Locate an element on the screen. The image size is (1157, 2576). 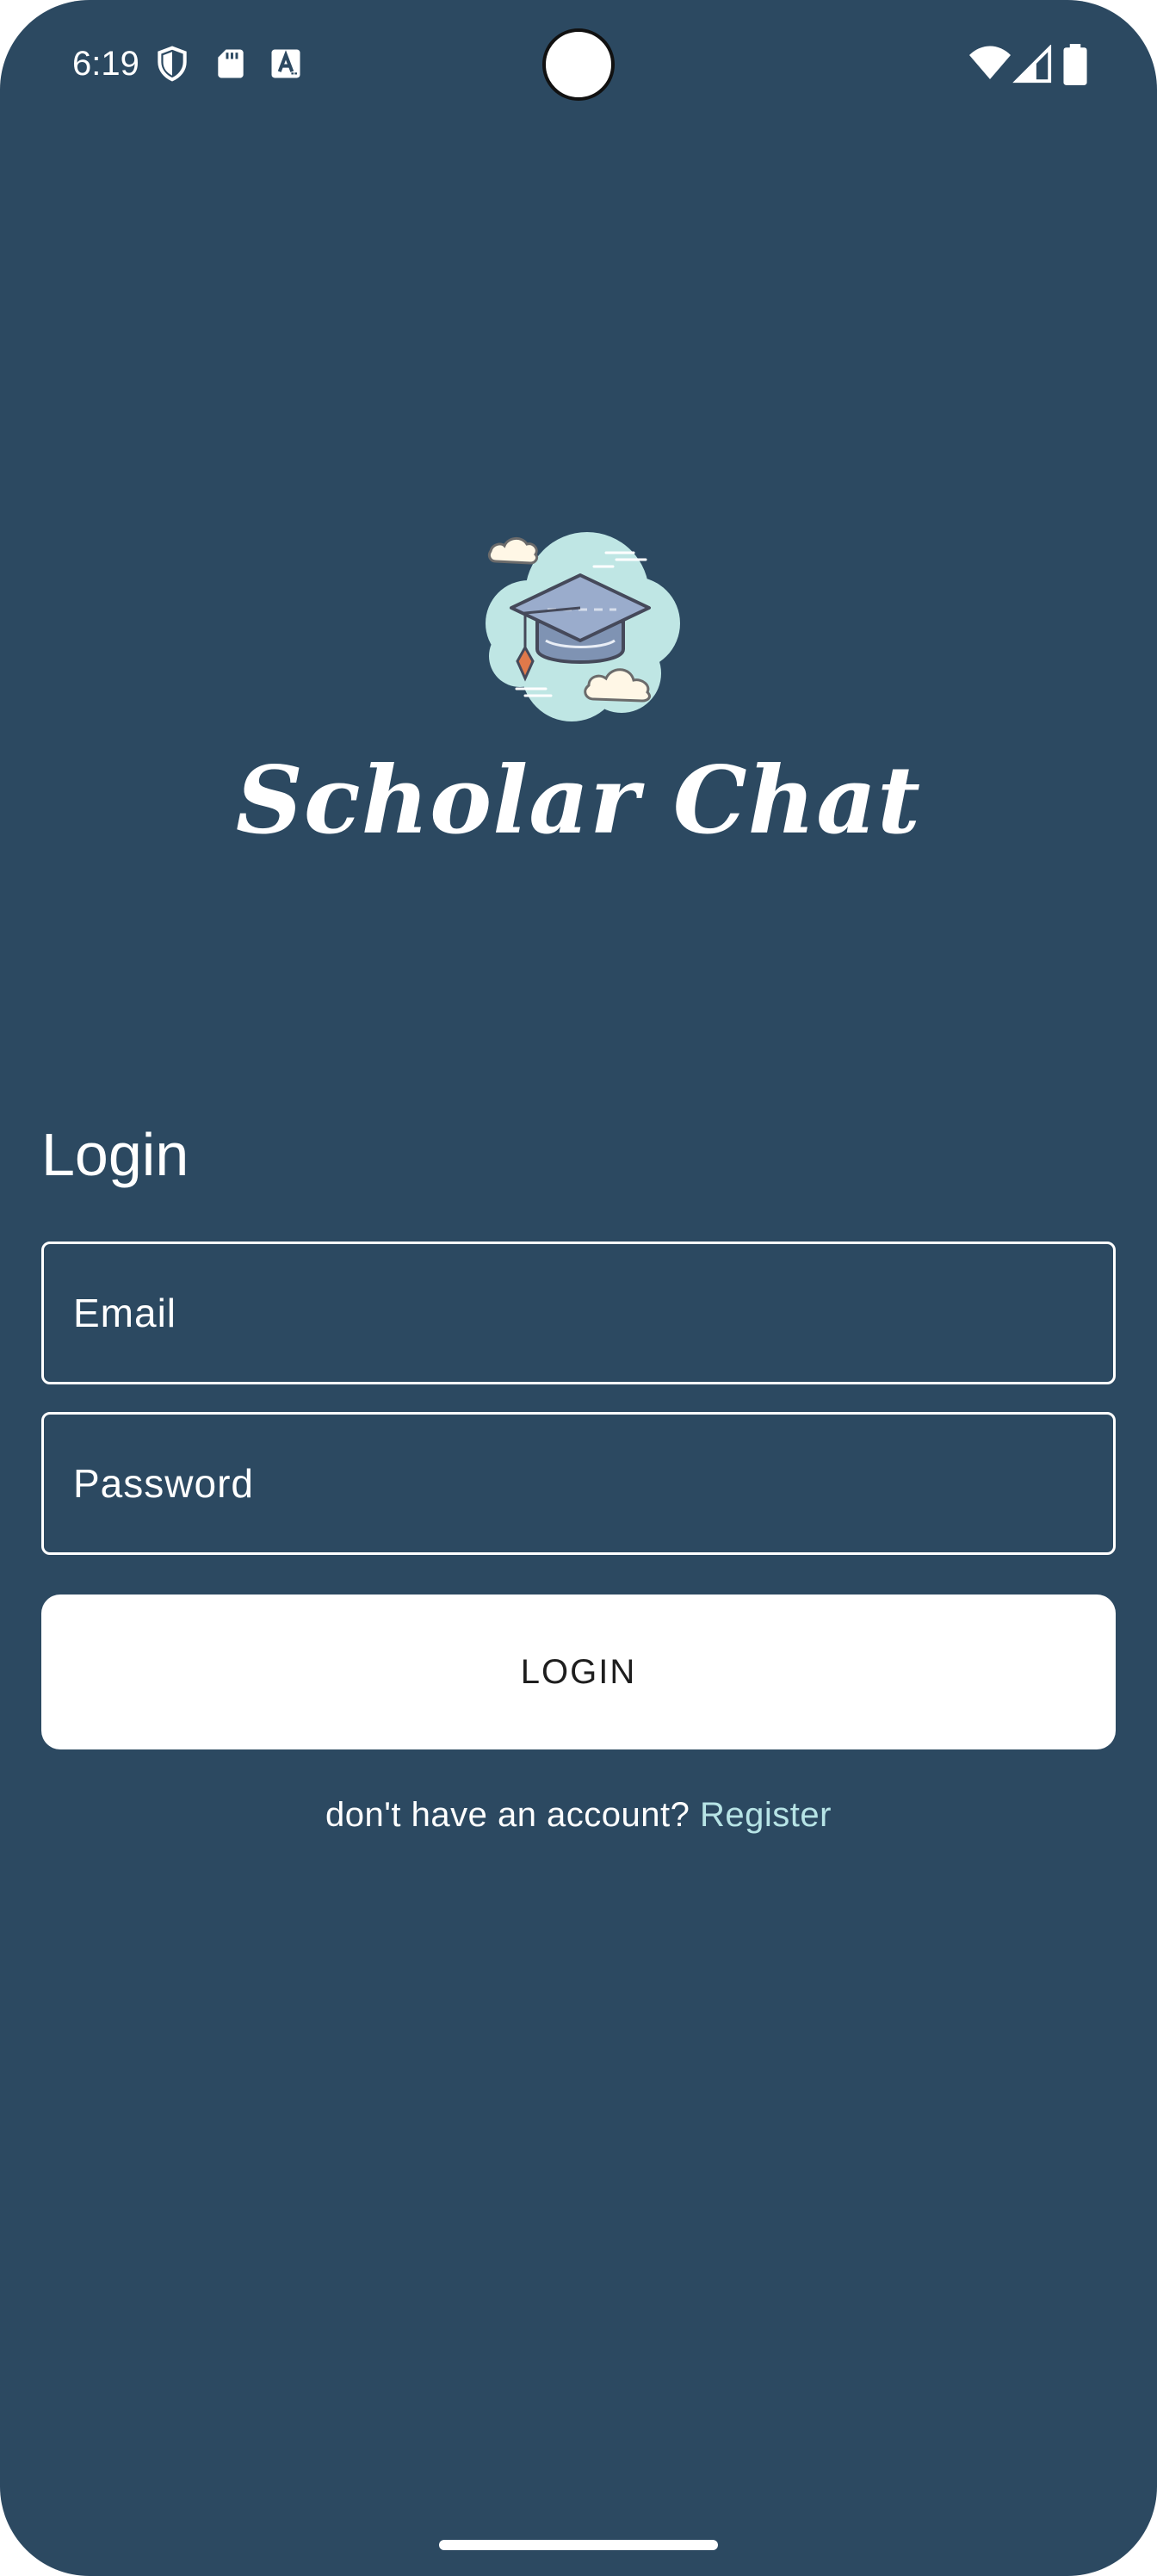
login-heading: Login is located at coordinates (115, 1154).